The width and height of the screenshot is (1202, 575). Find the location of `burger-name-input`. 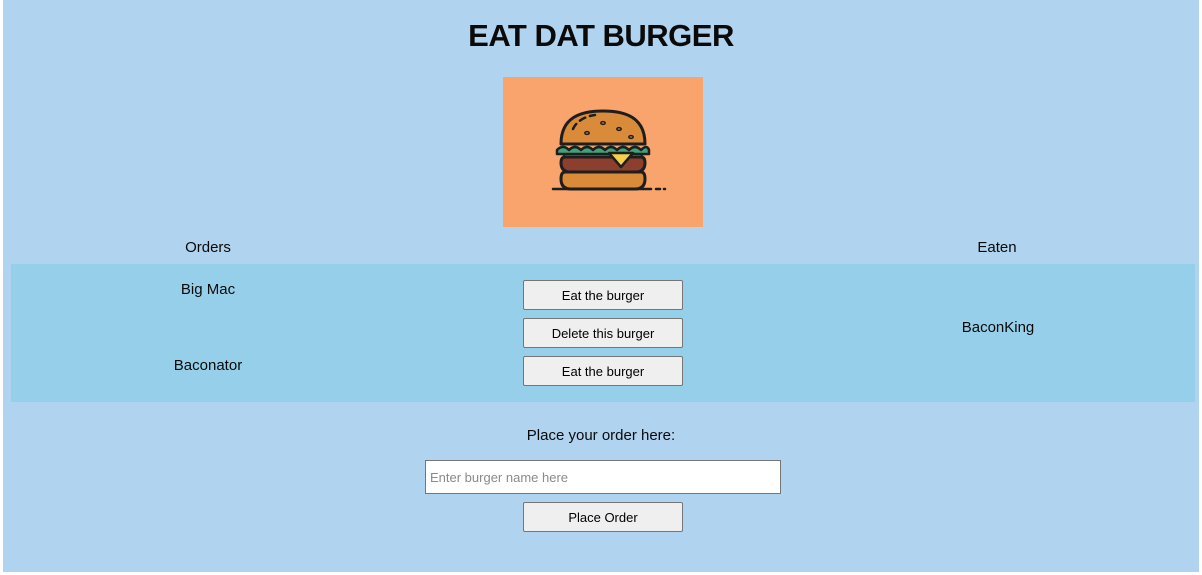

burger-name-input is located at coordinates (603, 477).